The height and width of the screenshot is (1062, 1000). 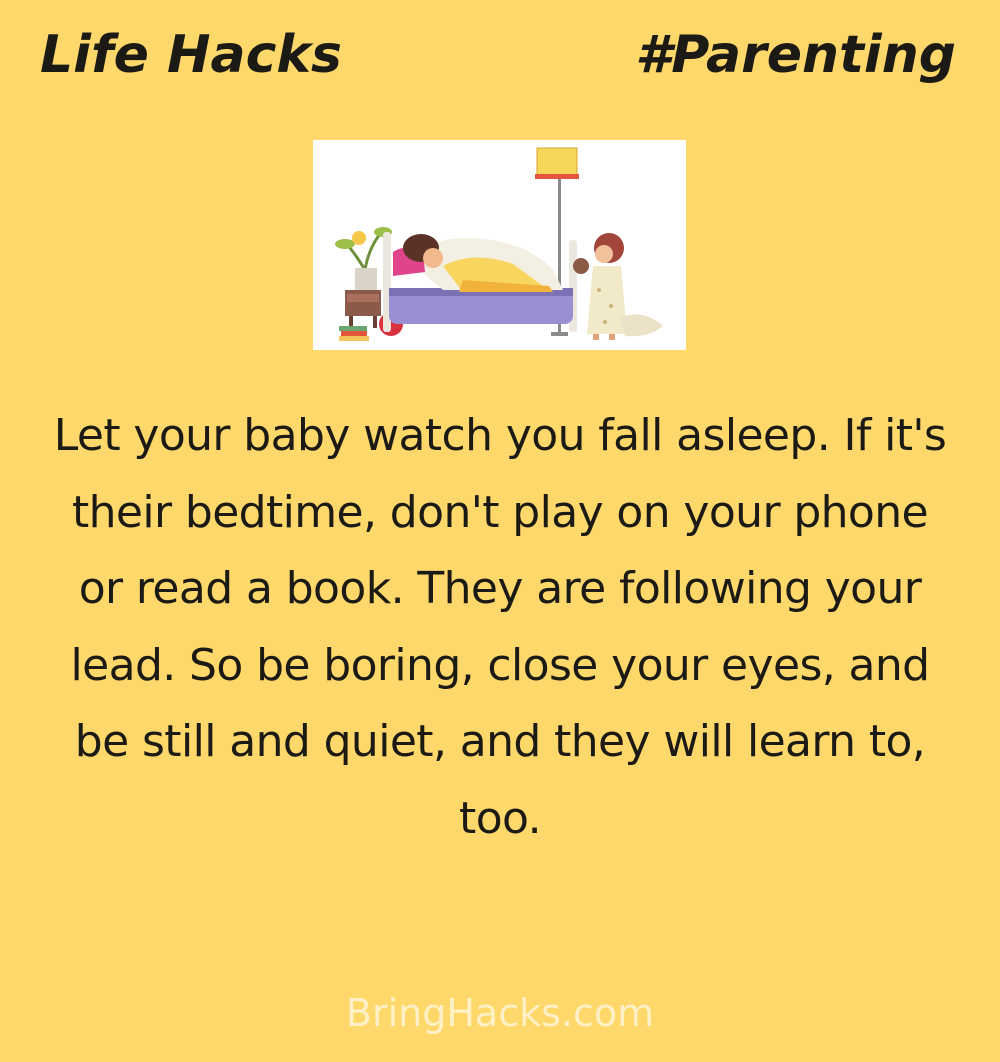 I want to click on header-title-life-hacks: Life Hacks, so click(x=191, y=55).